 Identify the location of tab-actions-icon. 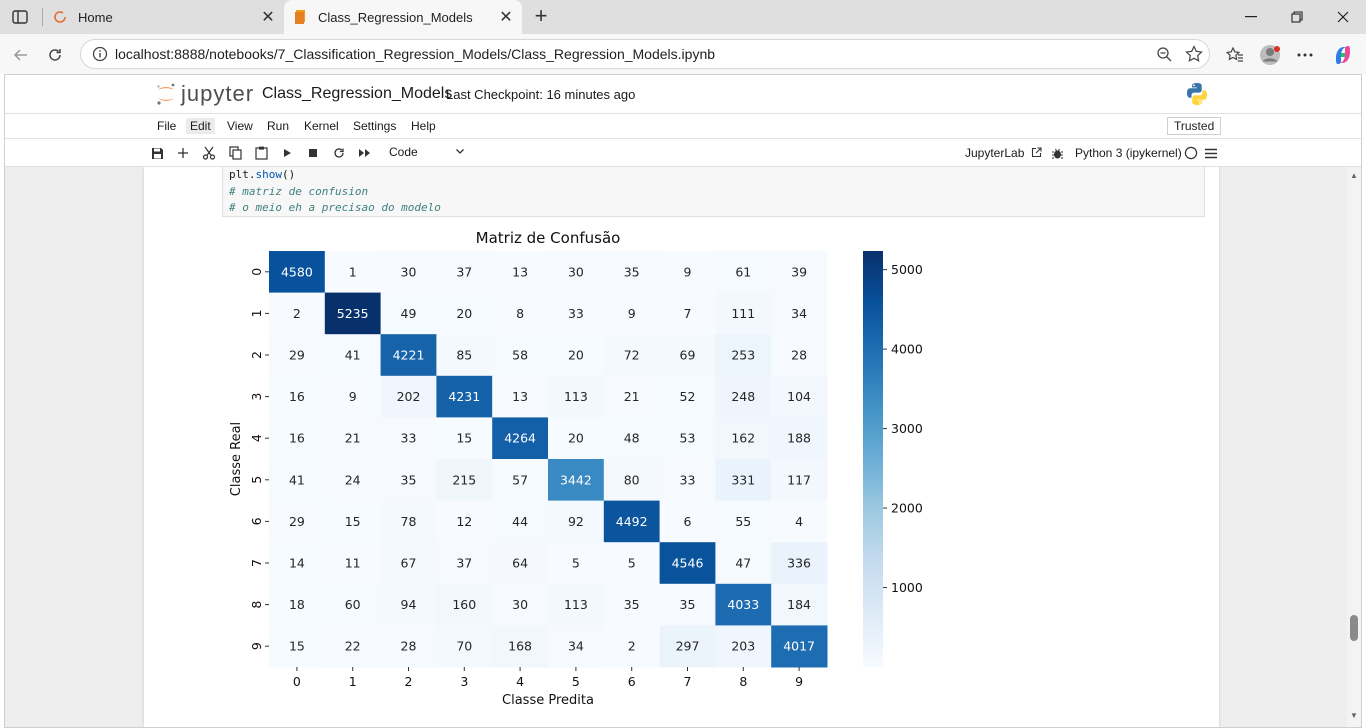
(20, 17).